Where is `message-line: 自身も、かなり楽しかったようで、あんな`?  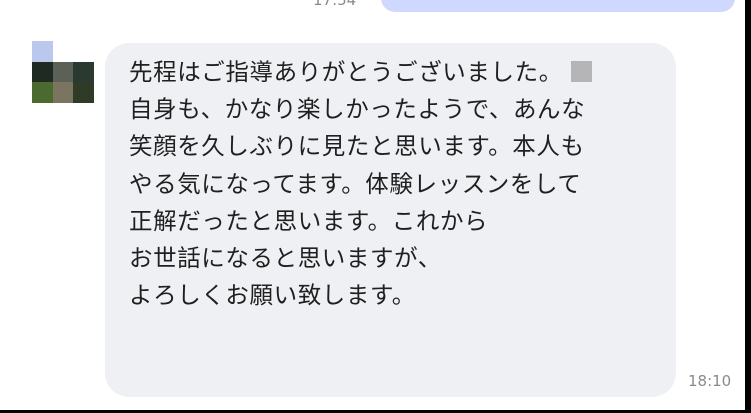 message-line: 自身も、かなり楽しかったようで、あんな is located at coordinates (357, 109).